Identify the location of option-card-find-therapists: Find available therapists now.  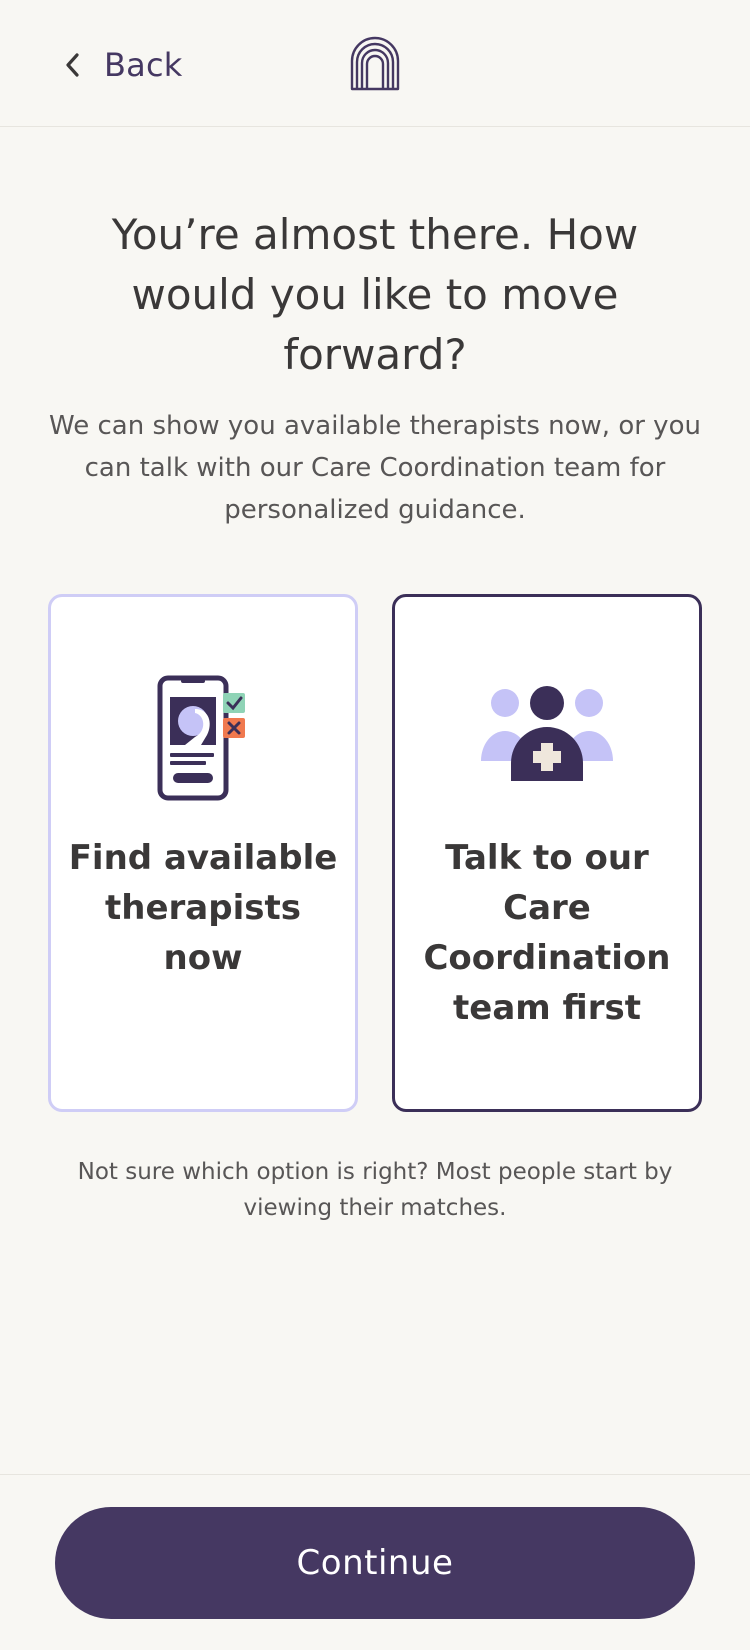
(203, 853).